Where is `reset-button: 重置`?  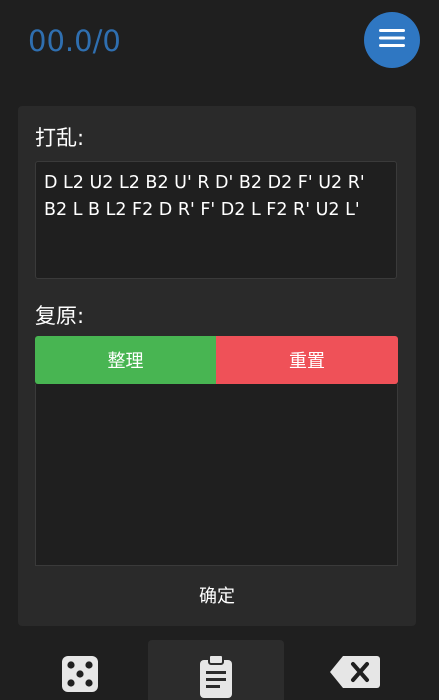 reset-button: 重置 is located at coordinates (307, 360).